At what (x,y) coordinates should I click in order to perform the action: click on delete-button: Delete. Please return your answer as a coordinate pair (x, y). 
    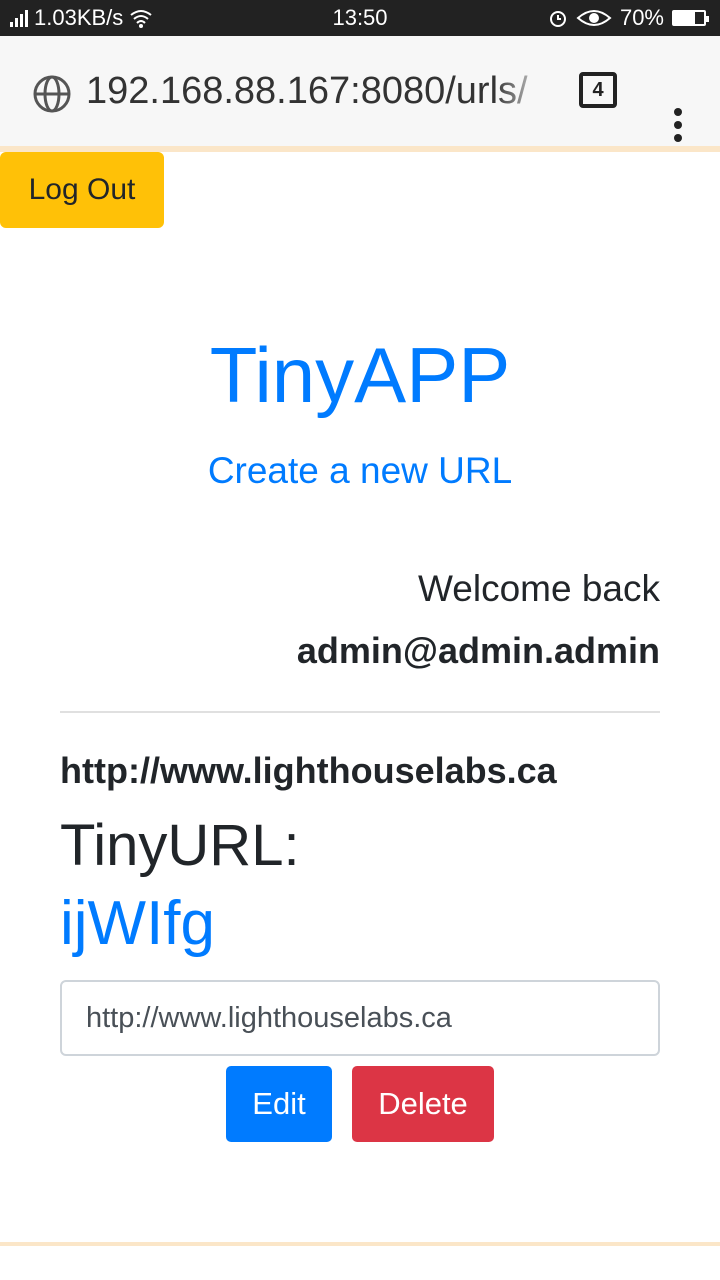
    Looking at the image, I should click on (423, 1104).